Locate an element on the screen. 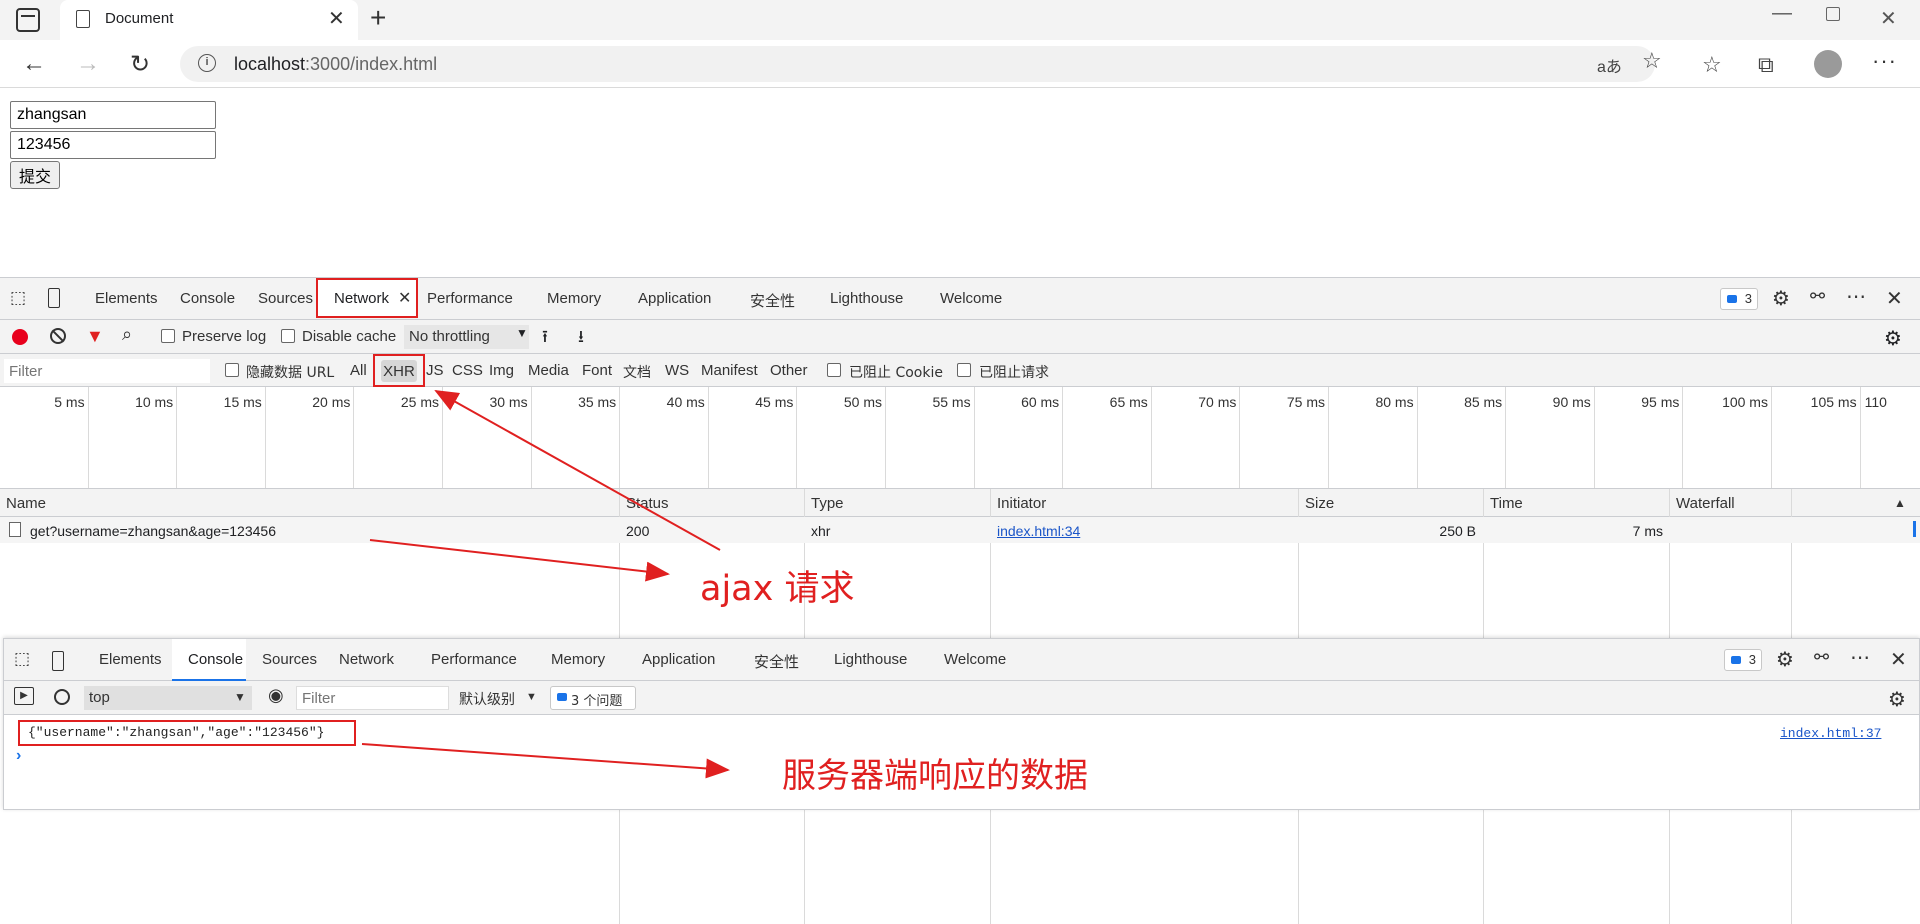 Image resolution: width=1920 pixels, height=924 pixels. clear-console-icon is located at coordinates (62, 697).